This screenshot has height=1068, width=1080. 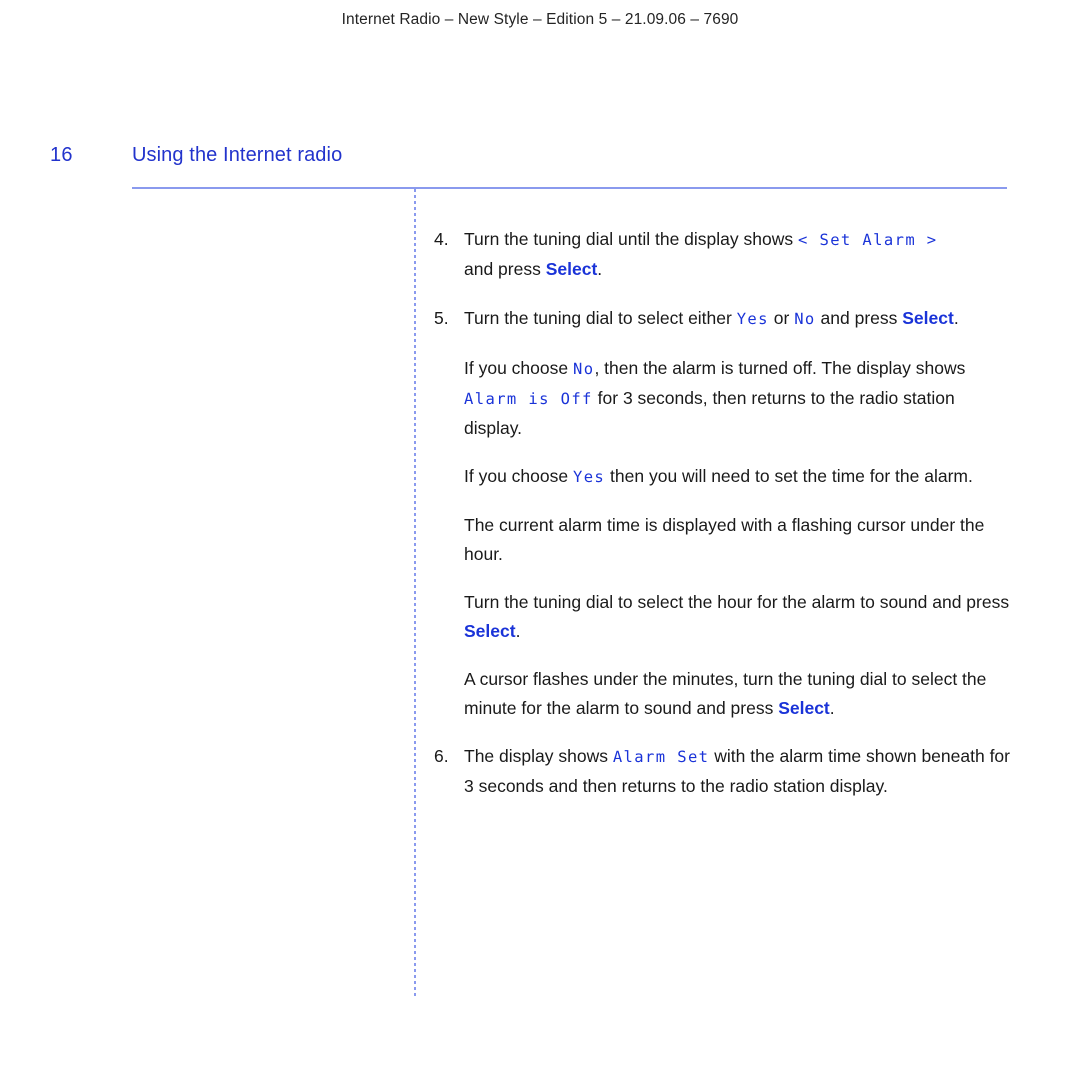 What do you see at coordinates (441, 239) in the screenshot?
I see `step-number: 4.` at bounding box center [441, 239].